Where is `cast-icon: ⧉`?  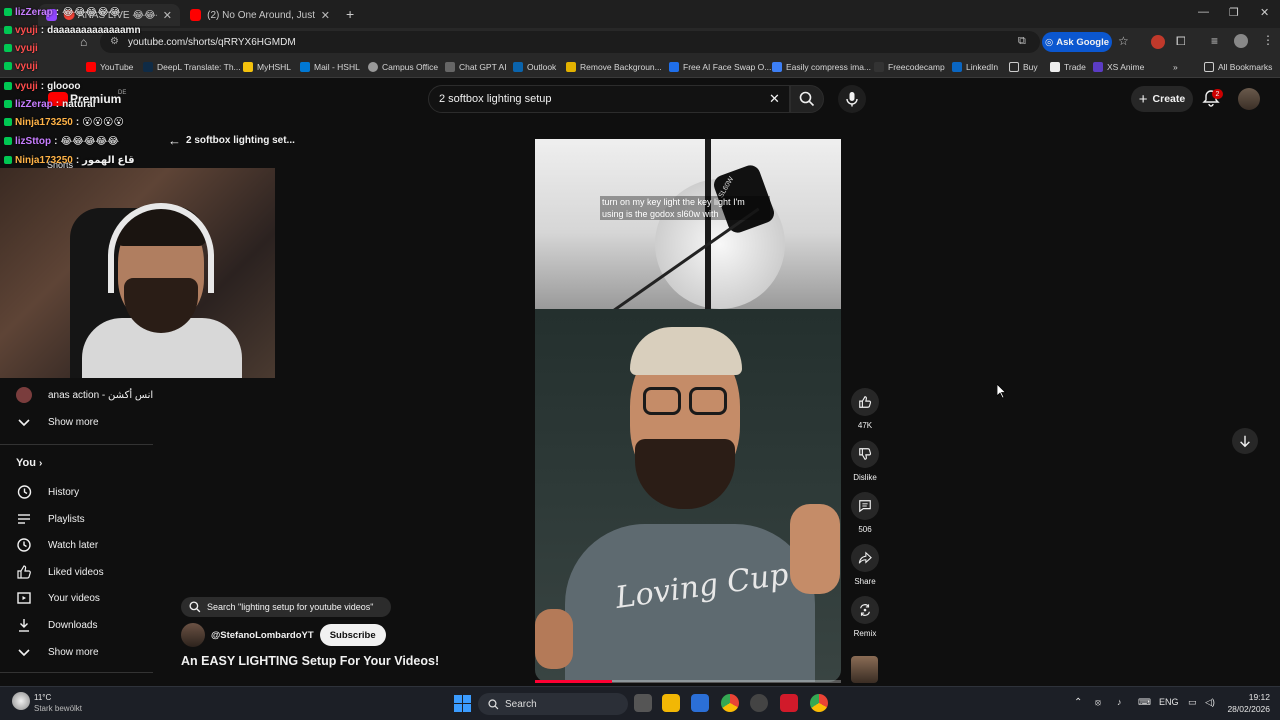
cast-icon: ⧉ is located at coordinates (1022, 41).